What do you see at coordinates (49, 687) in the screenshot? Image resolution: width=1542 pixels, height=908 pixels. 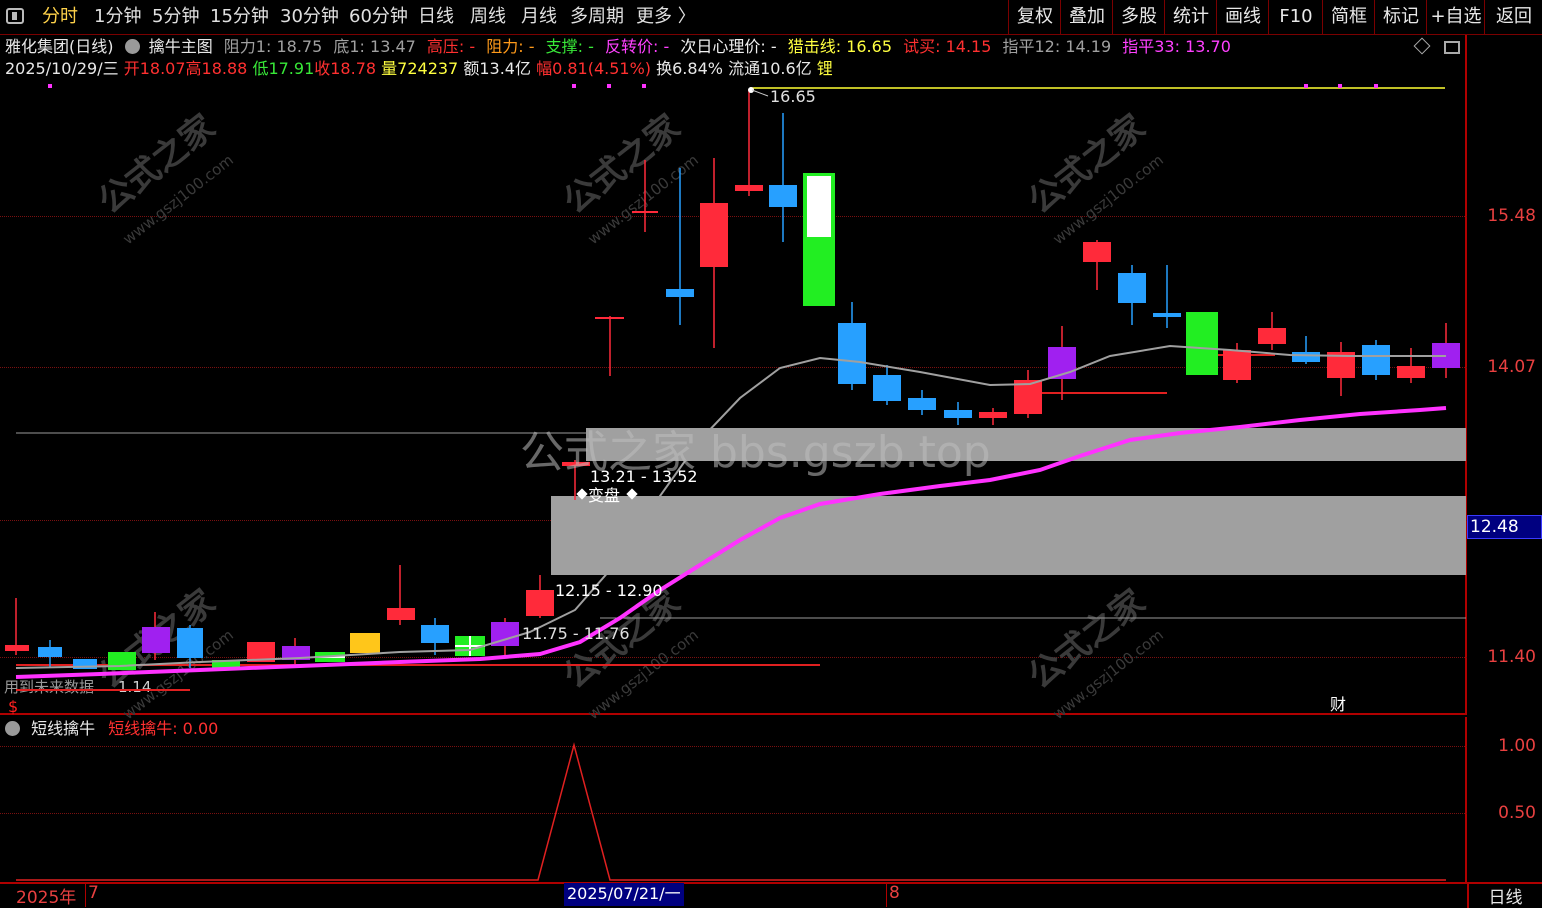 I see `future-data-warning: 用到未来数据` at bounding box center [49, 687].